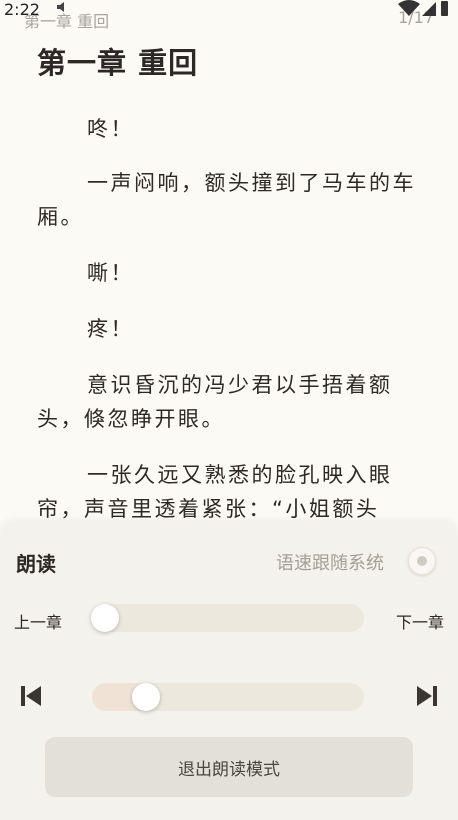 The image size is (458, 820). What do you see at coordinates (444, 8) in the screenshot?
I see `battery-icon` at bounding box center [444, 8].